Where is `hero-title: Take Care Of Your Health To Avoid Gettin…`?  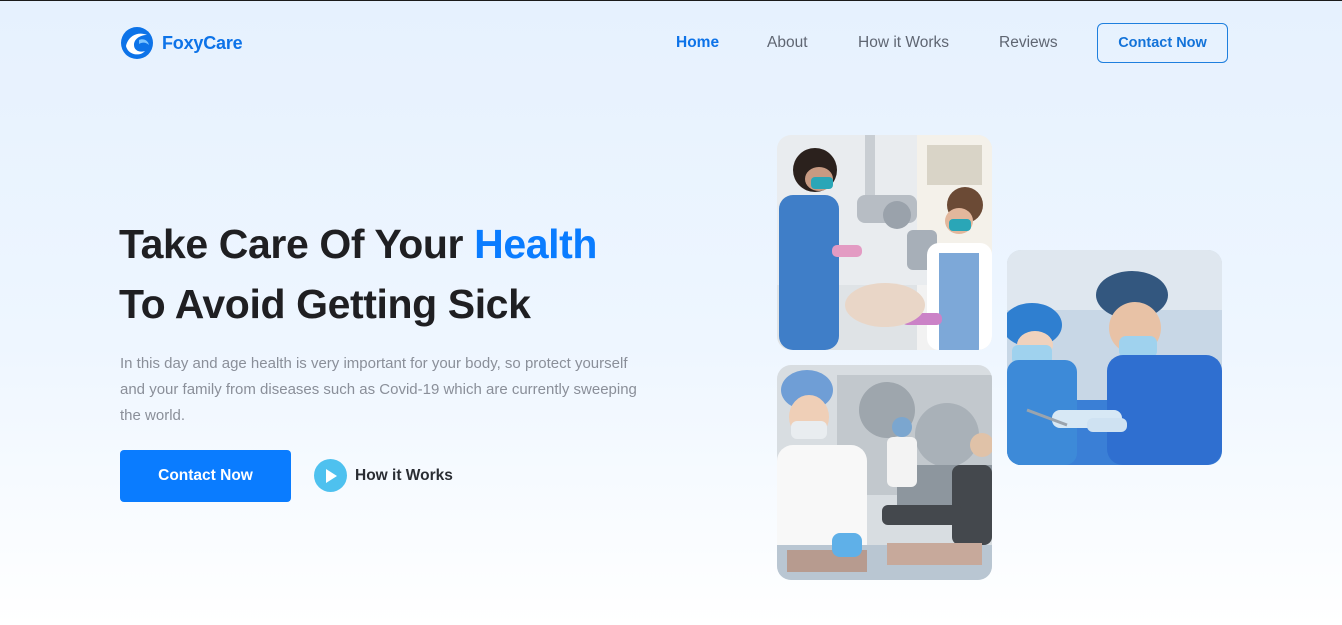 hero-title: Take Care Of Your Health To Avoid Gettin… is located at coordinates (358, 274).